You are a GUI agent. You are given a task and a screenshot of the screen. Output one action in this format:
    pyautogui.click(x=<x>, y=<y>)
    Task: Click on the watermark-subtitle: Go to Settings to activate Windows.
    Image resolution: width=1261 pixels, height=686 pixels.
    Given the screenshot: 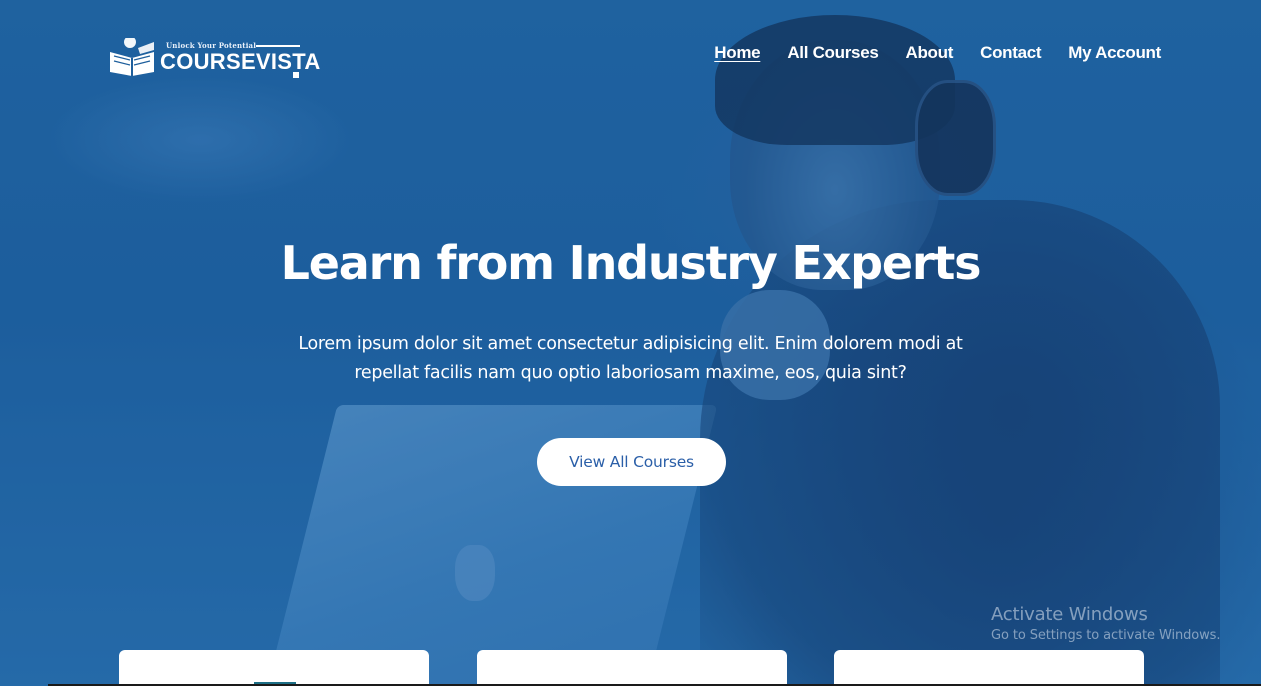 What is the action you would take?
    pyautogui.click(x=1106, y=635)
    